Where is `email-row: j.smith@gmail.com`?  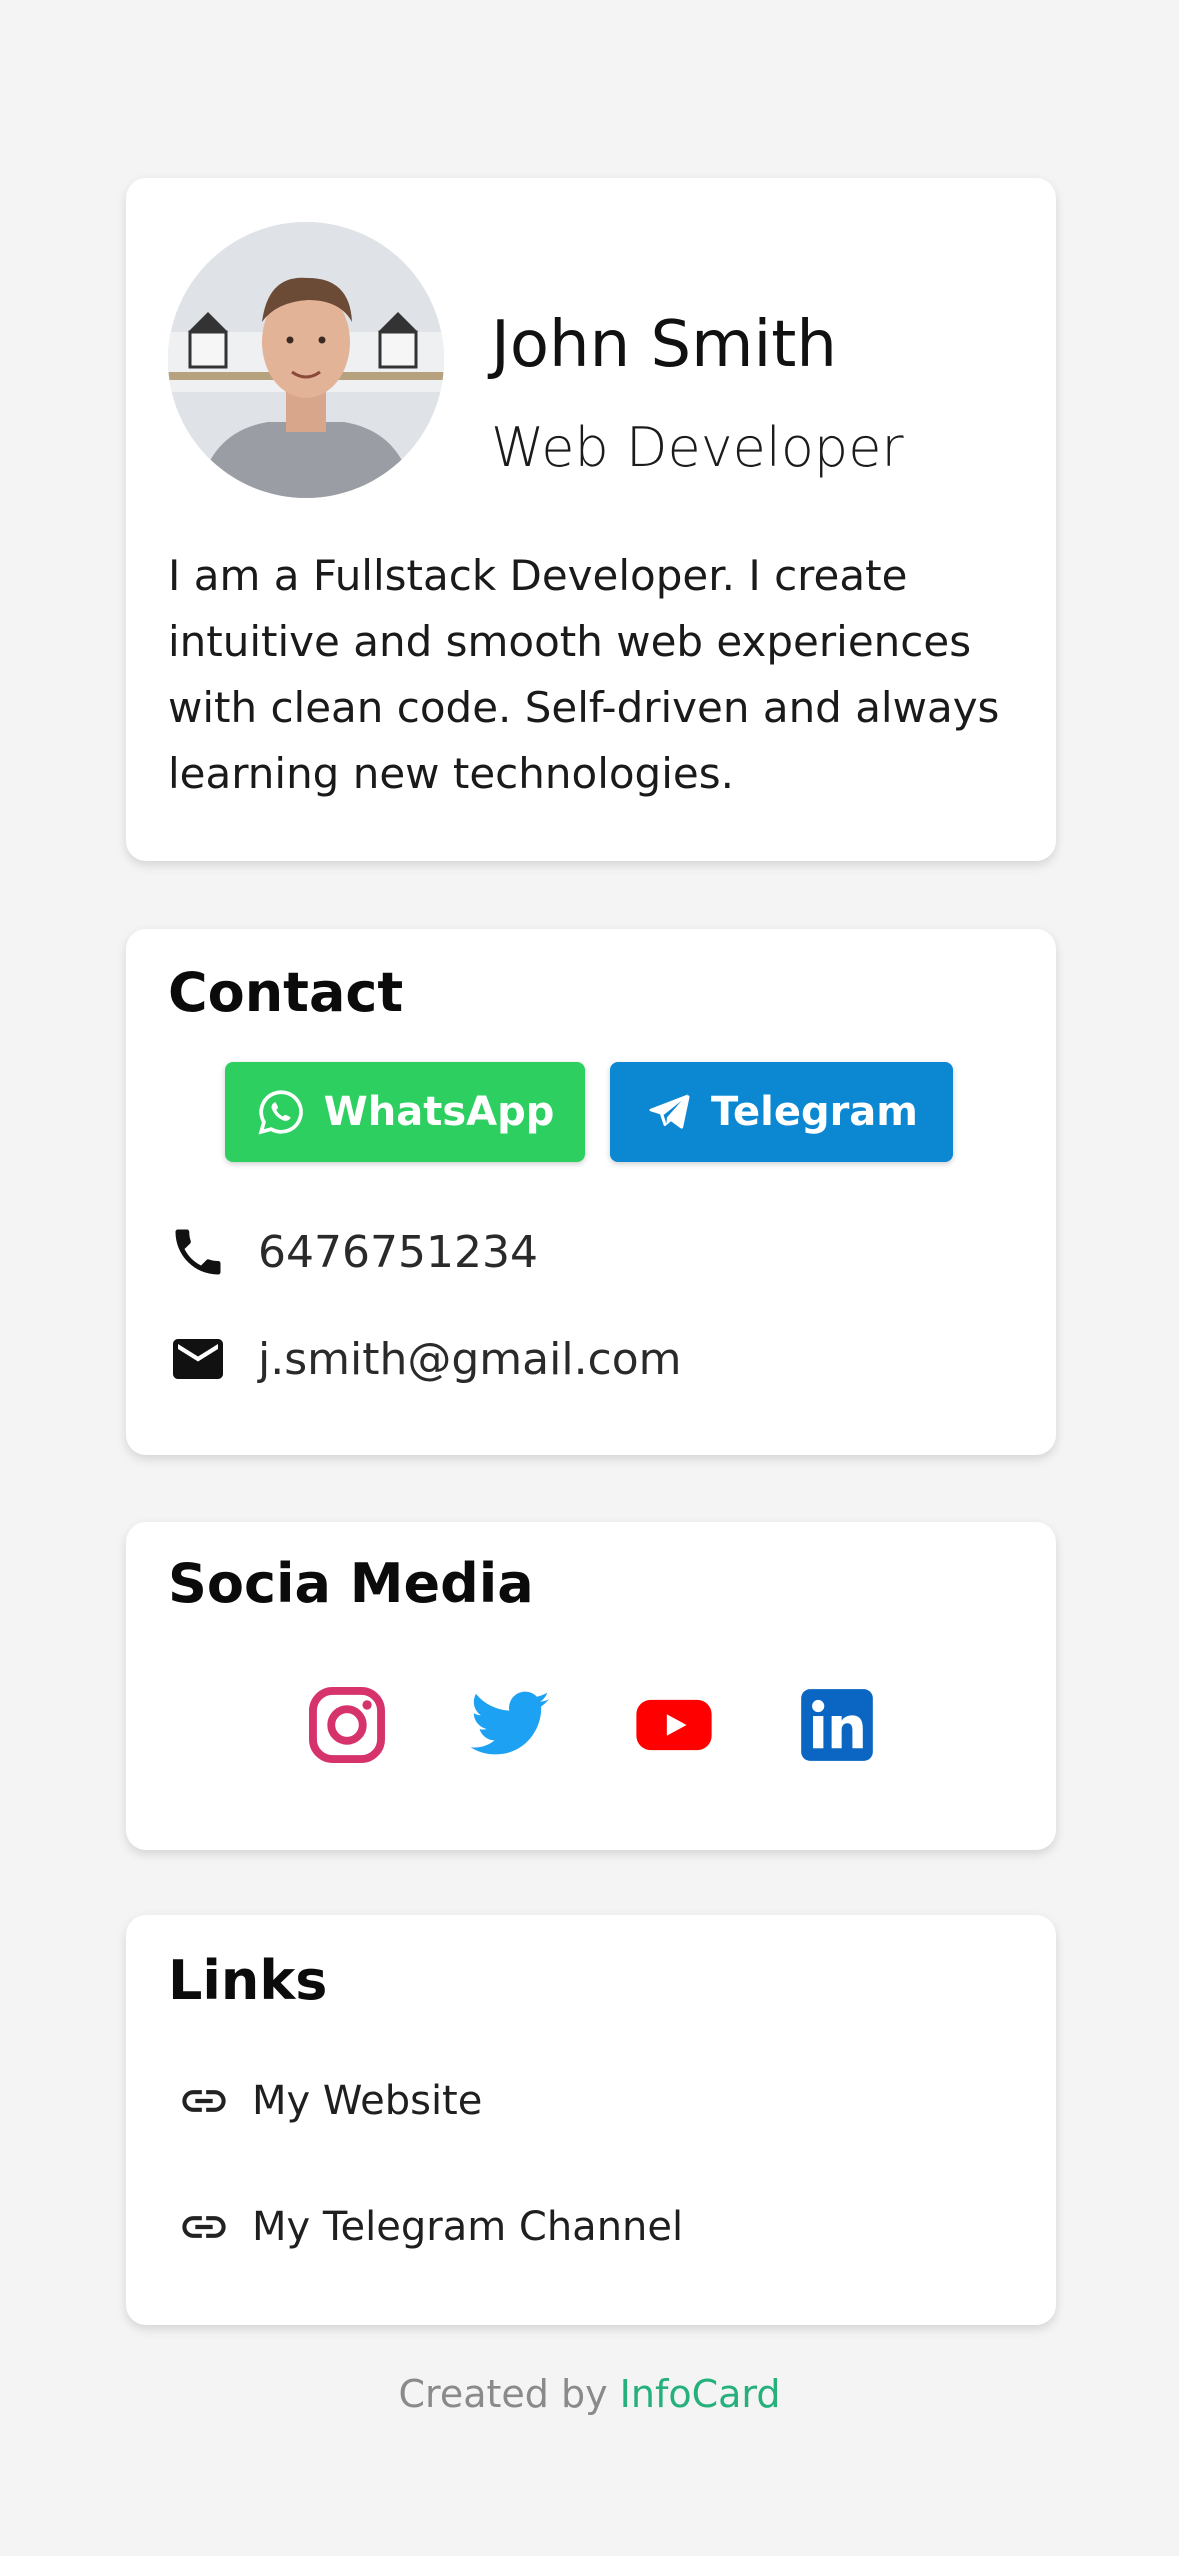 email-row: j.smith@gmail.com is located at coordinates (425, 1359).